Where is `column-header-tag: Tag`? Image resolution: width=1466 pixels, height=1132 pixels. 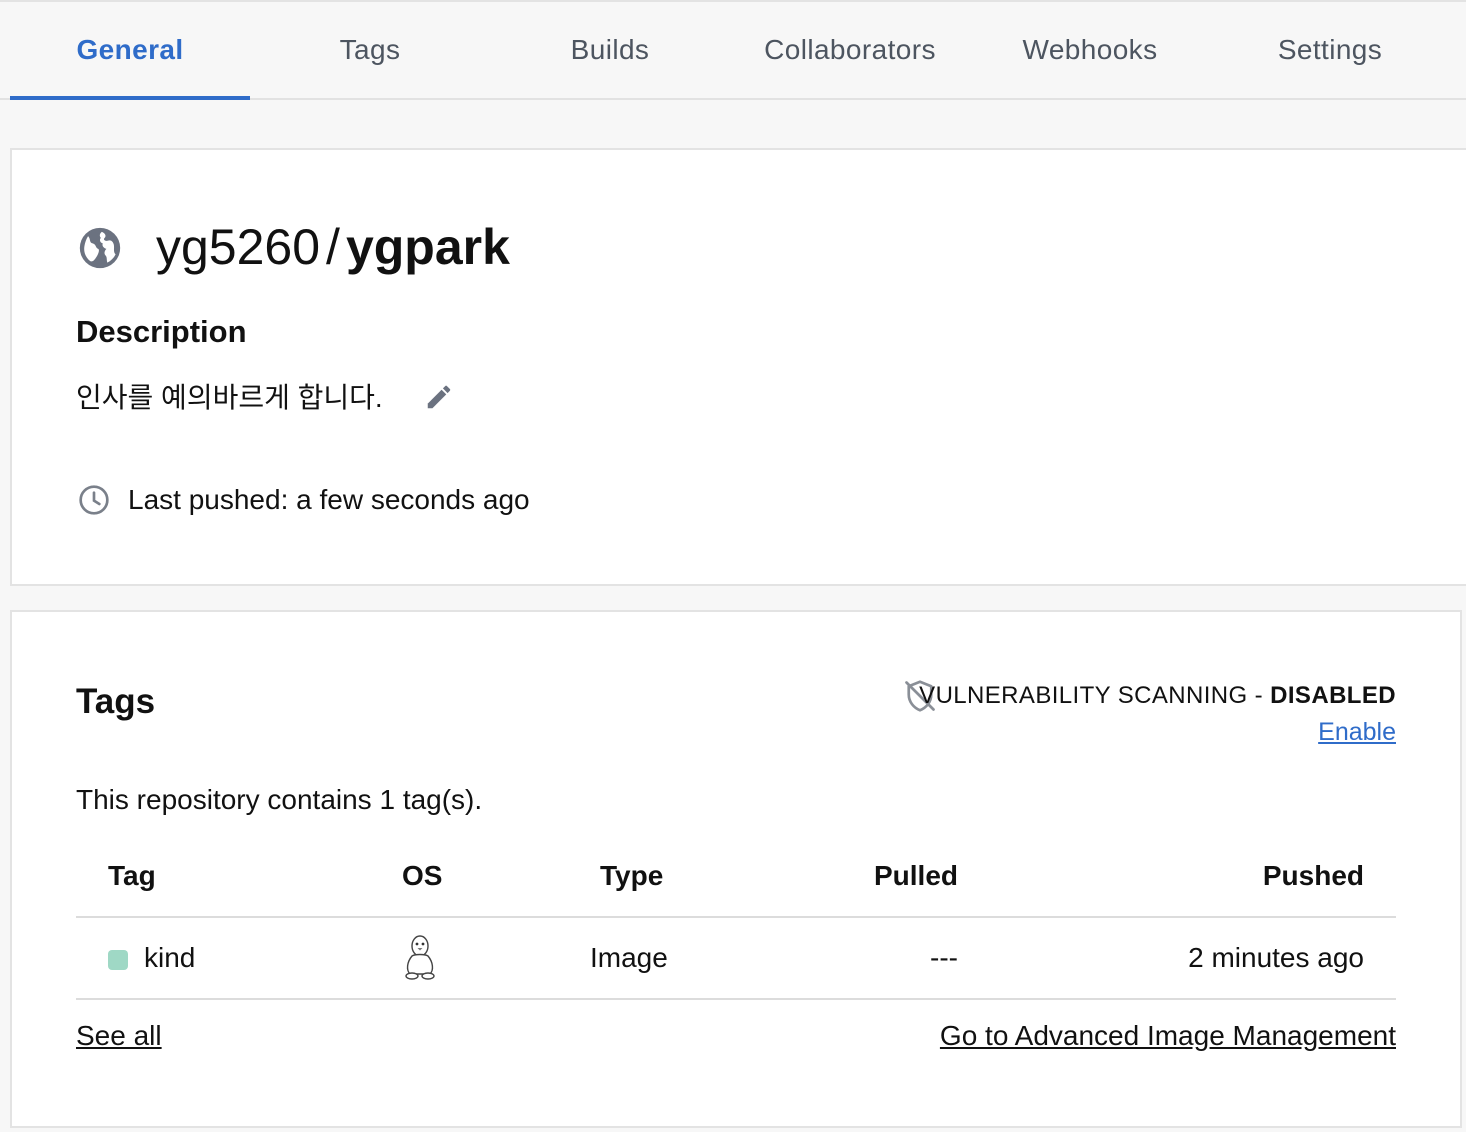 column-header-tag: Tag is located at coordinates (132, 875).